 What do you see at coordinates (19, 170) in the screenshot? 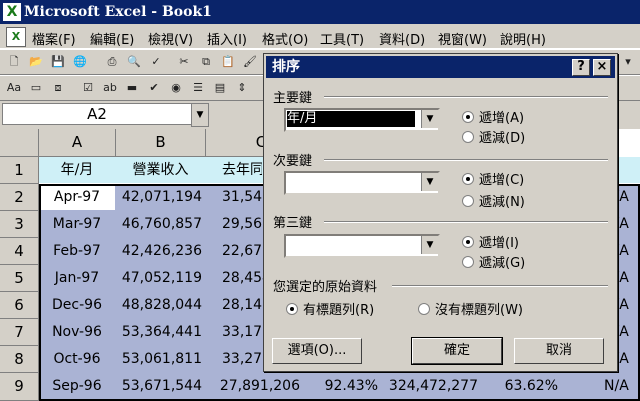
I see `row-header: 1` at bounding box center [19, 170].